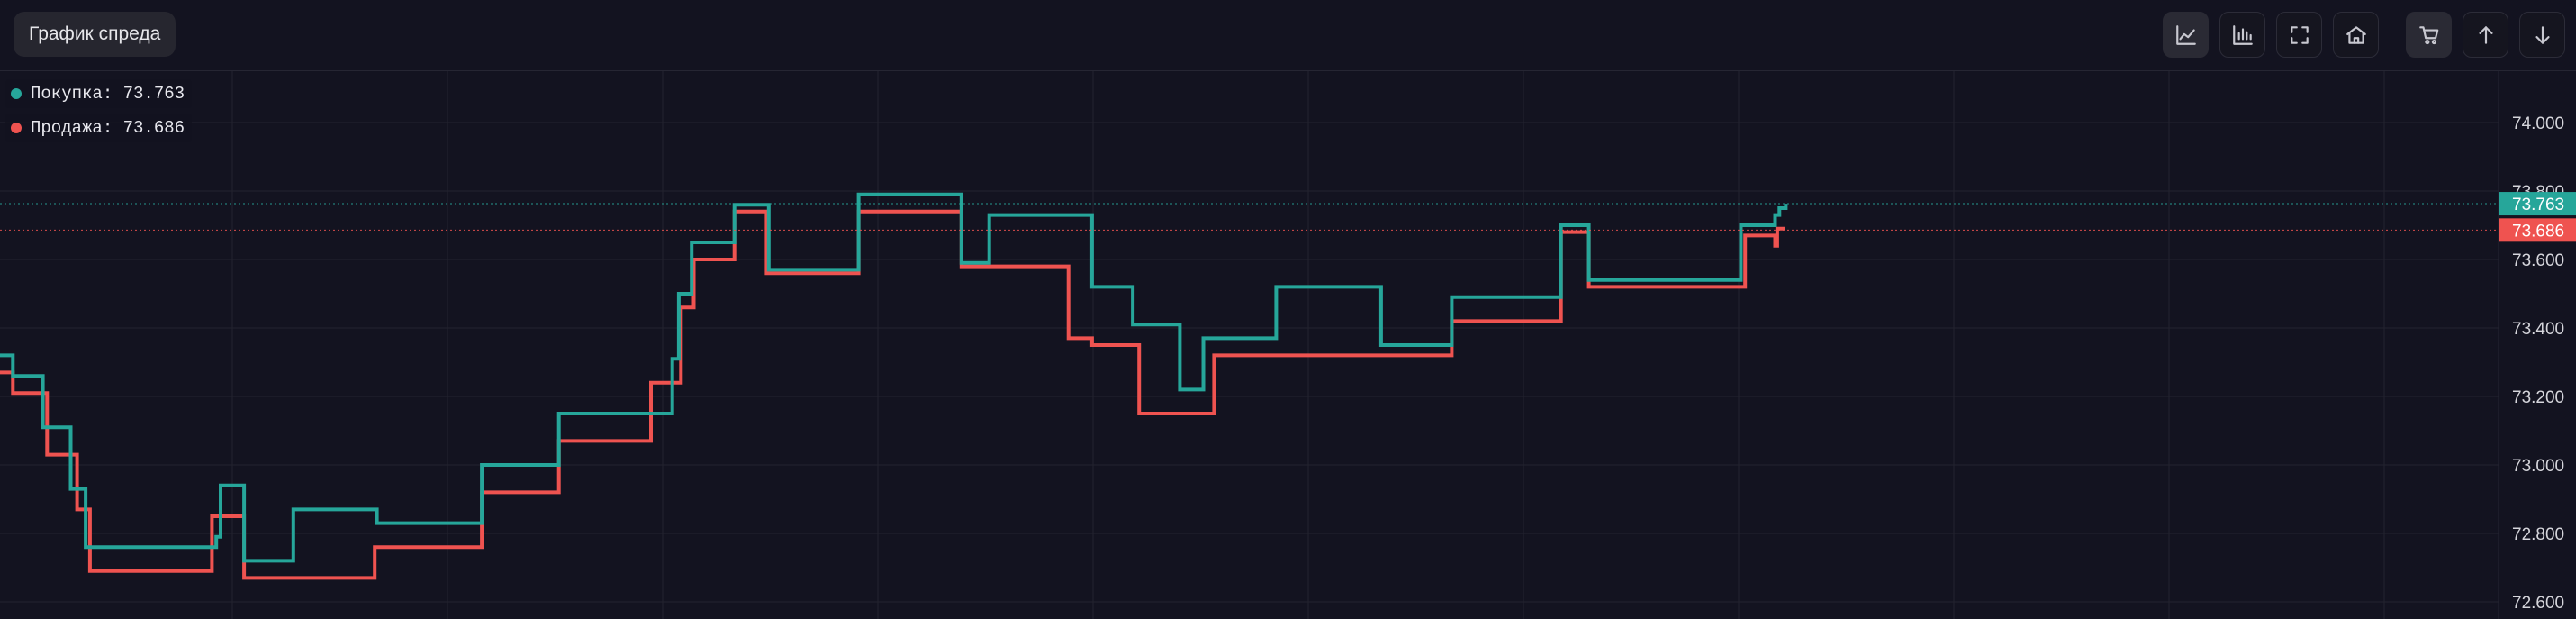 This screenshot has height=619, width=2576. I want to click on y-tick-label: 73.200, so click(2538, 397).